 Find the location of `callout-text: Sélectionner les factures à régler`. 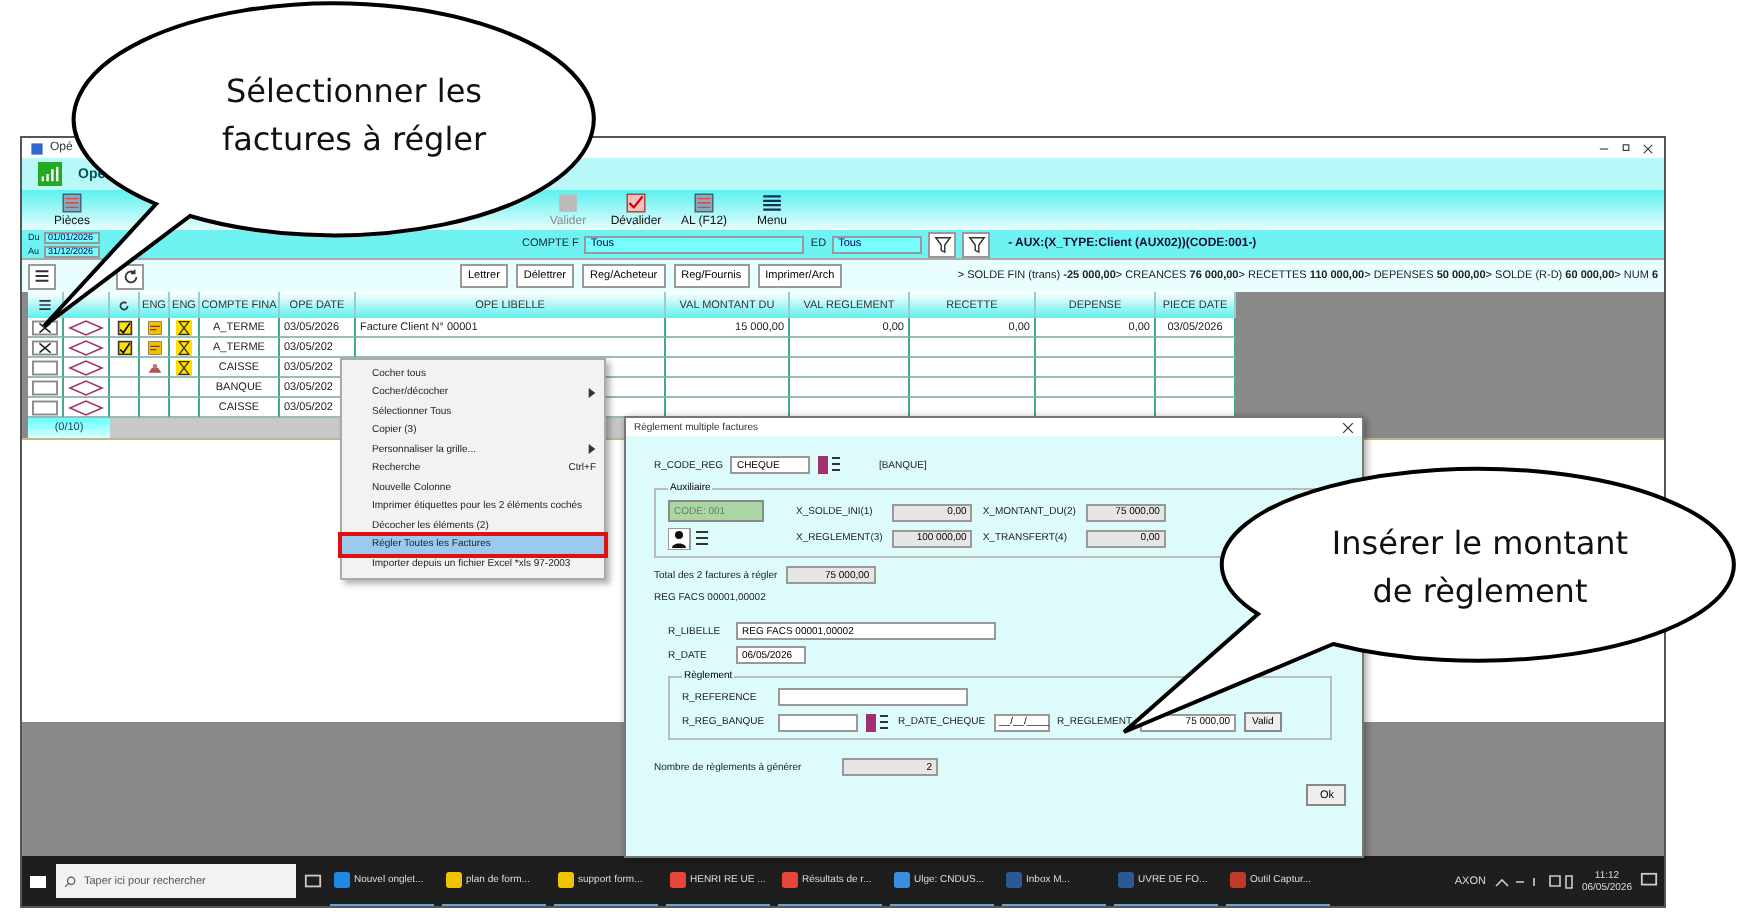

callout-text: Sélectionner les factures à régler is located at coordinates (354, 116).